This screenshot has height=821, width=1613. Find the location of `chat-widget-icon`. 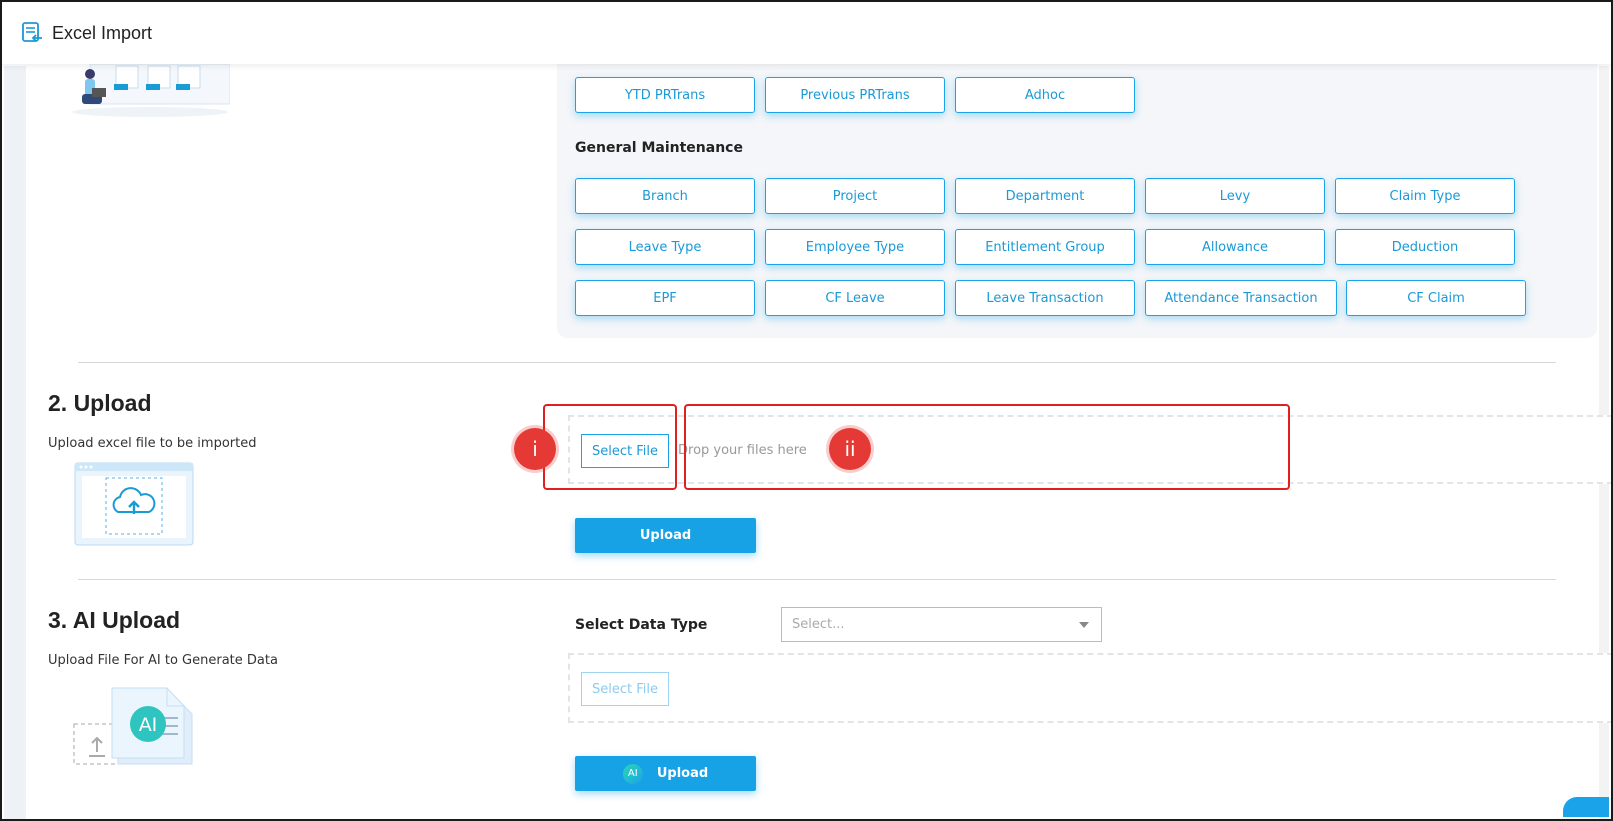

chat-widget-icon is located at coordinates (1586, 807).